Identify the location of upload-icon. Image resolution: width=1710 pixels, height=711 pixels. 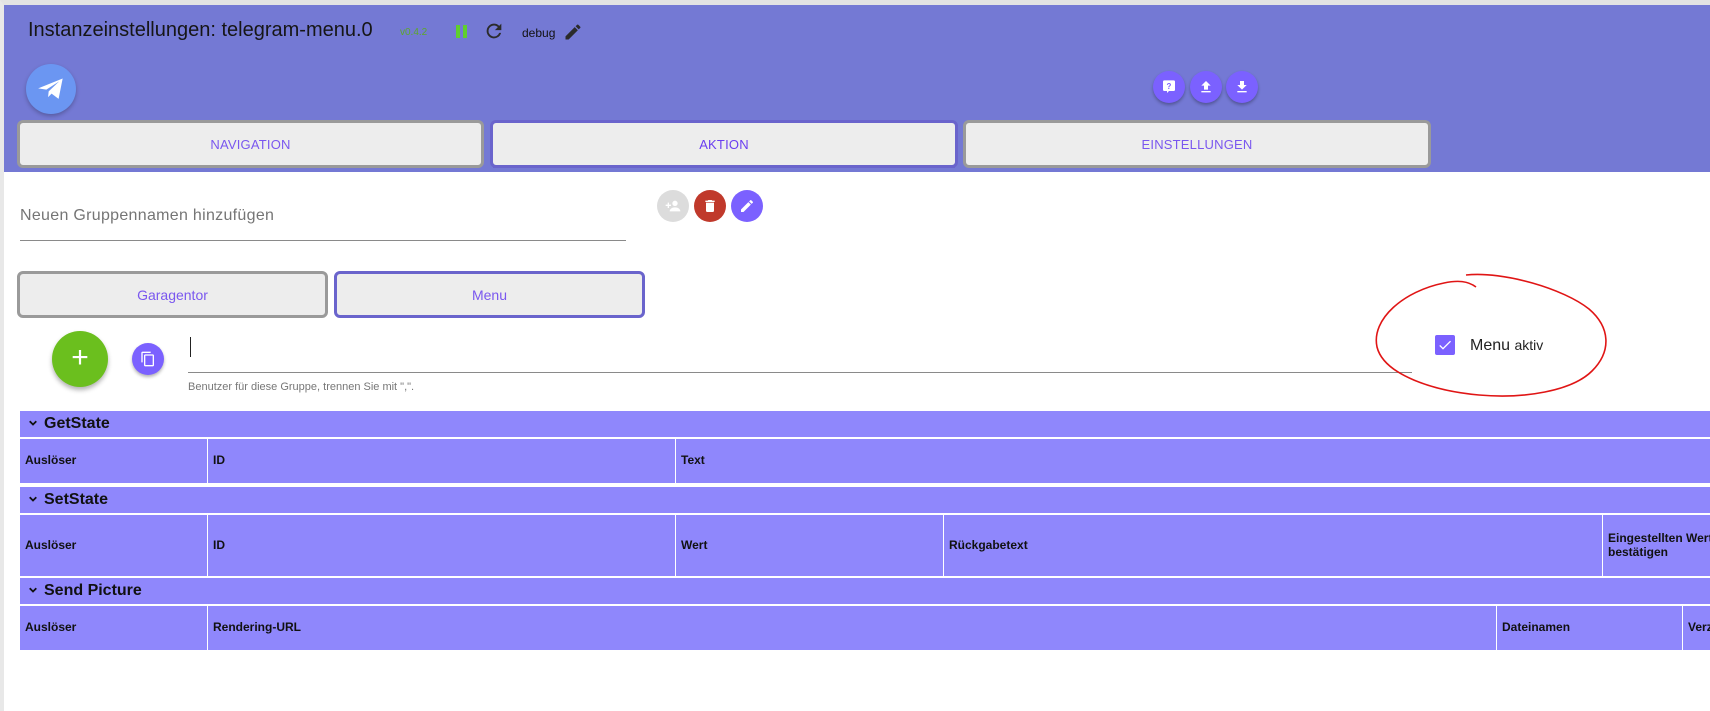
(1206, 87).